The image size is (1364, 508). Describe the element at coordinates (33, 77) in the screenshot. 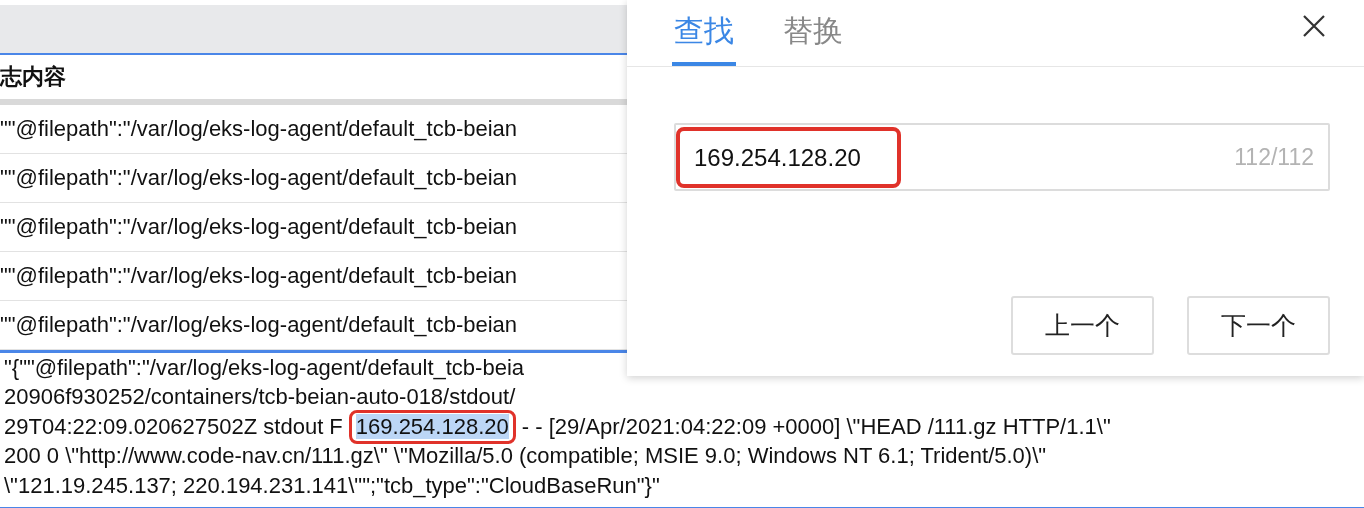

I see `column-header: 志内容` at that location.